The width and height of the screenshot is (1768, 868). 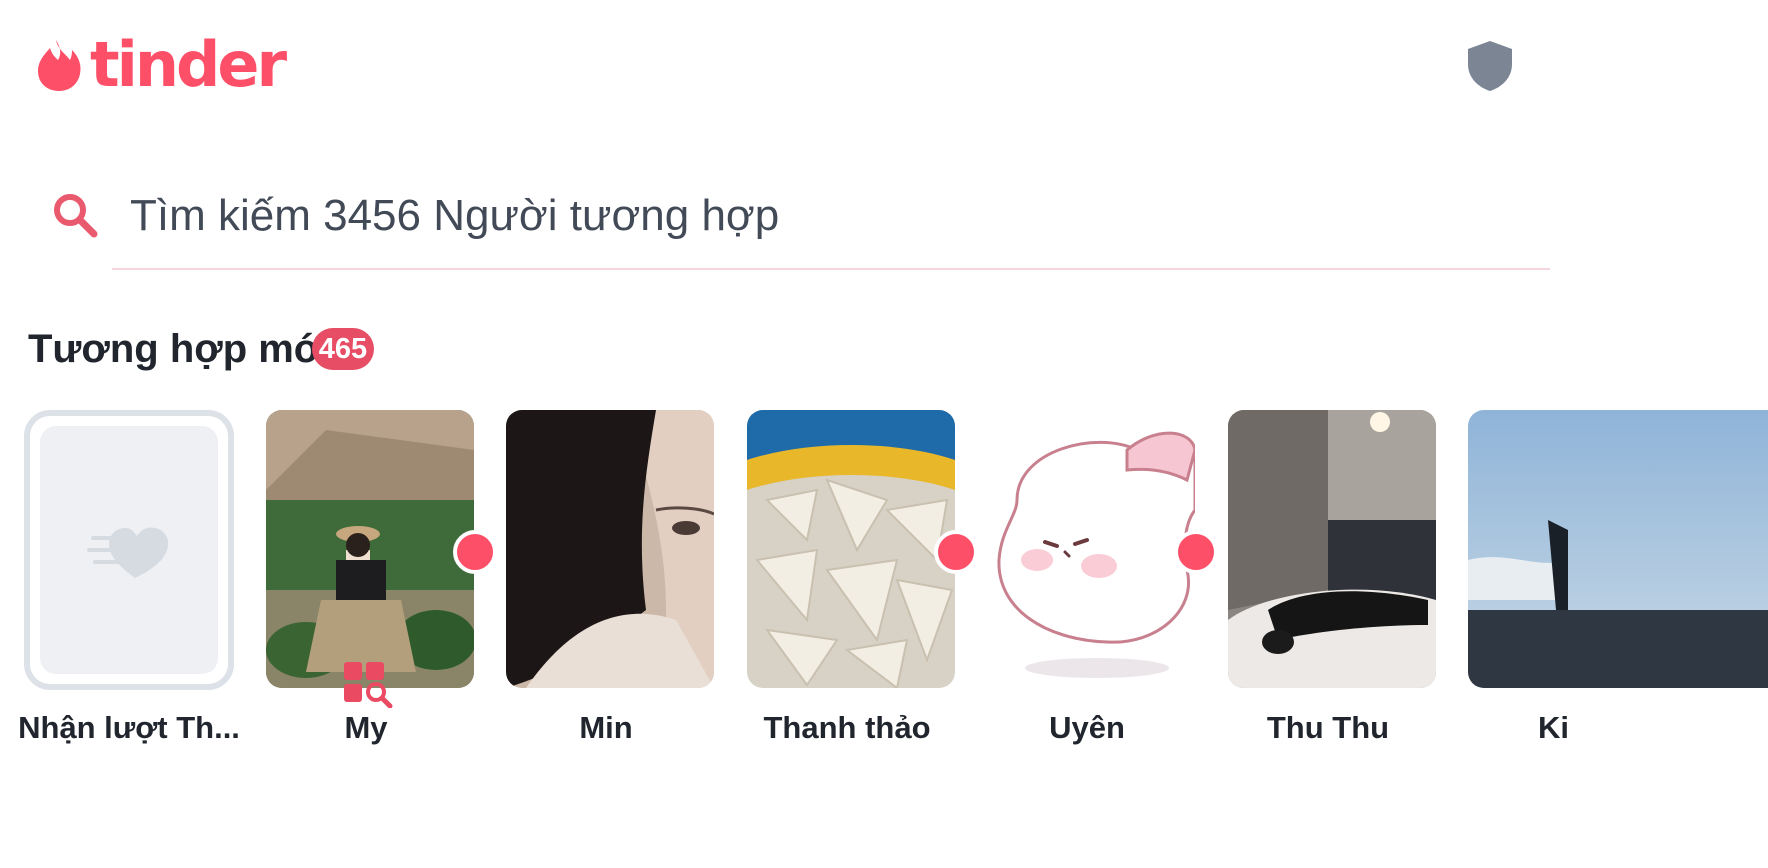 I want to click on new-matches-title: Tương hợp mới, so click(x=181, y=349).